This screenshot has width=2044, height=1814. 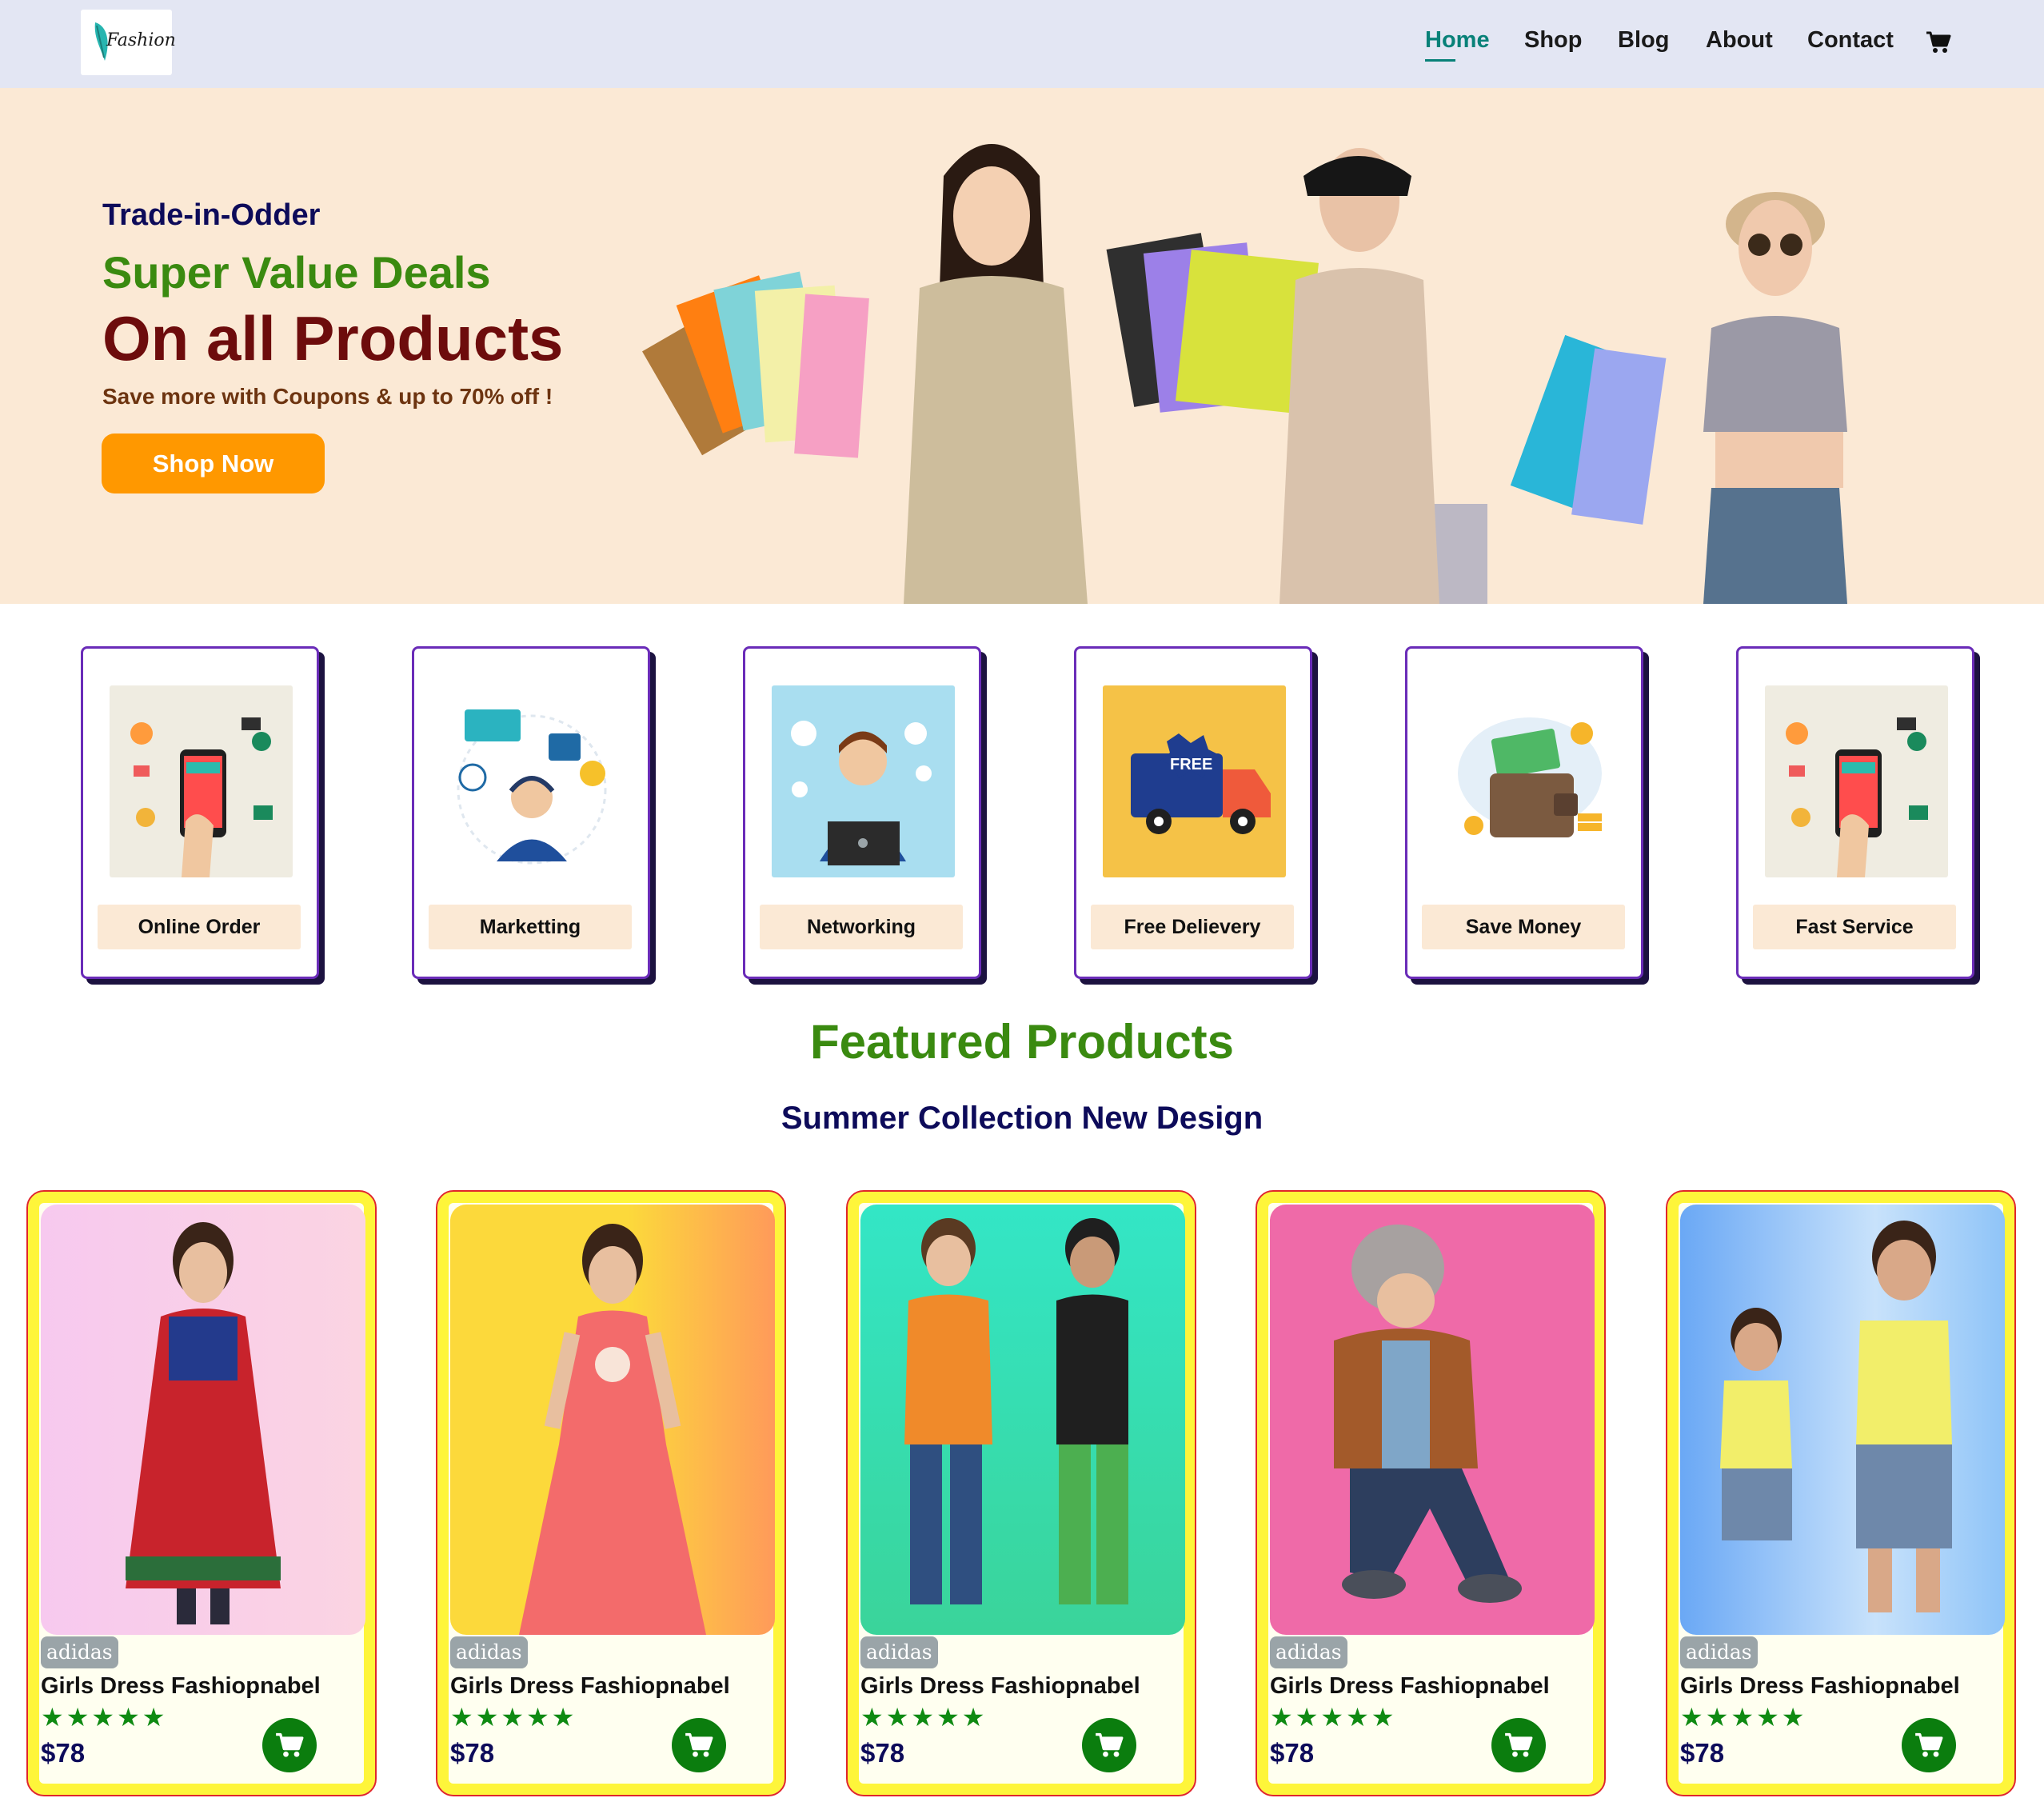 What do you see at coordinates (1643, 40) in the screenshot?
I see `nav-blog: Blog` at bounding box center [1643, 40].